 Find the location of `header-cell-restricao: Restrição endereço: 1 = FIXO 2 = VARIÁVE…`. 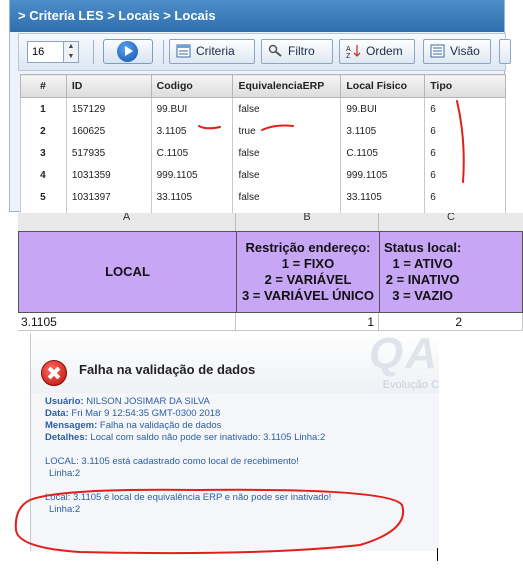

header-cell-restricao: Restrição endereço: 1 = FIXO 2 = VARIÁVE… is located at coordinates (308, 272).